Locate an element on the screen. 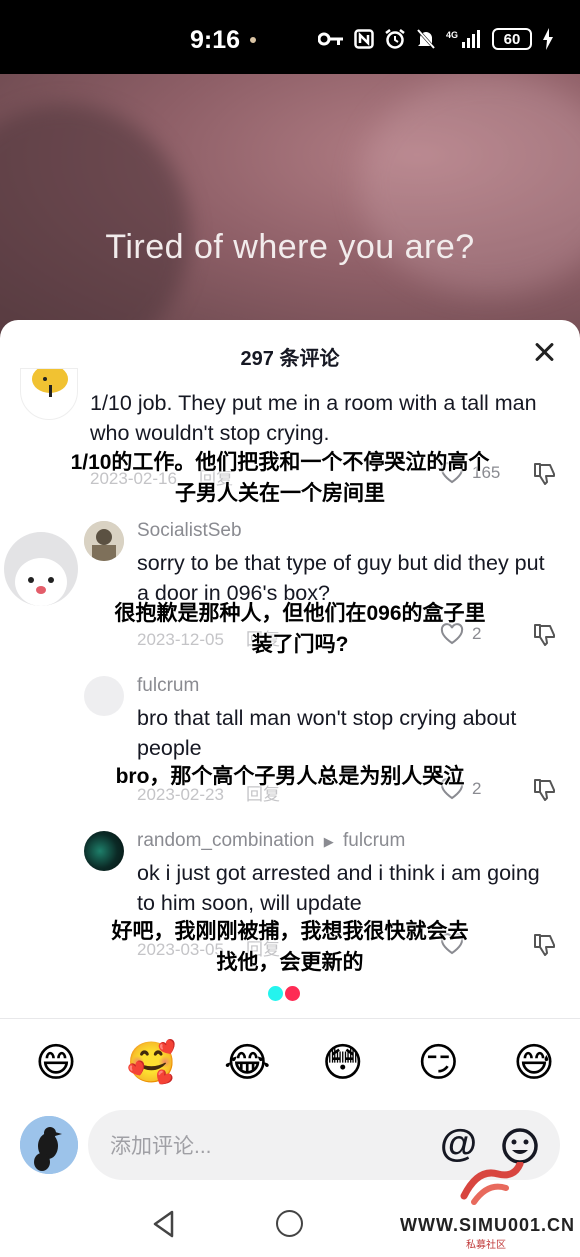 Image resolution: width=580 pixels, height=1257 pixels. svg-text: 4G is located at coordinates (452, 35).